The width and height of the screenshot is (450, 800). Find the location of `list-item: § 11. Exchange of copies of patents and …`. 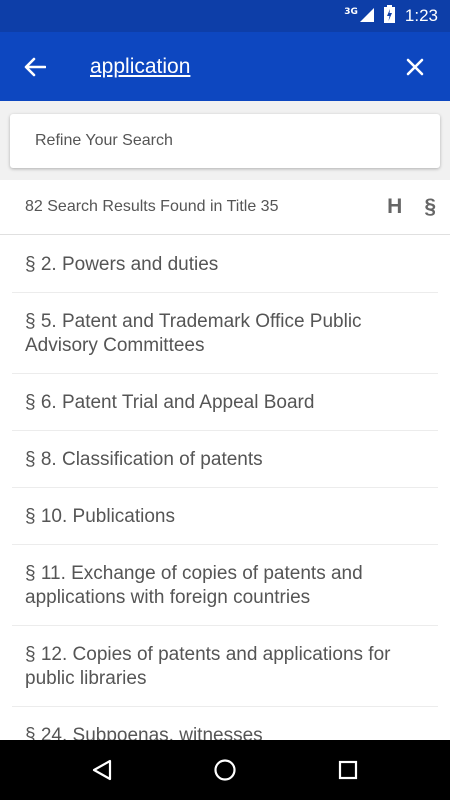

list-item: § 11. Exchange of copies of patents and … is located at coordinates (225, 585).